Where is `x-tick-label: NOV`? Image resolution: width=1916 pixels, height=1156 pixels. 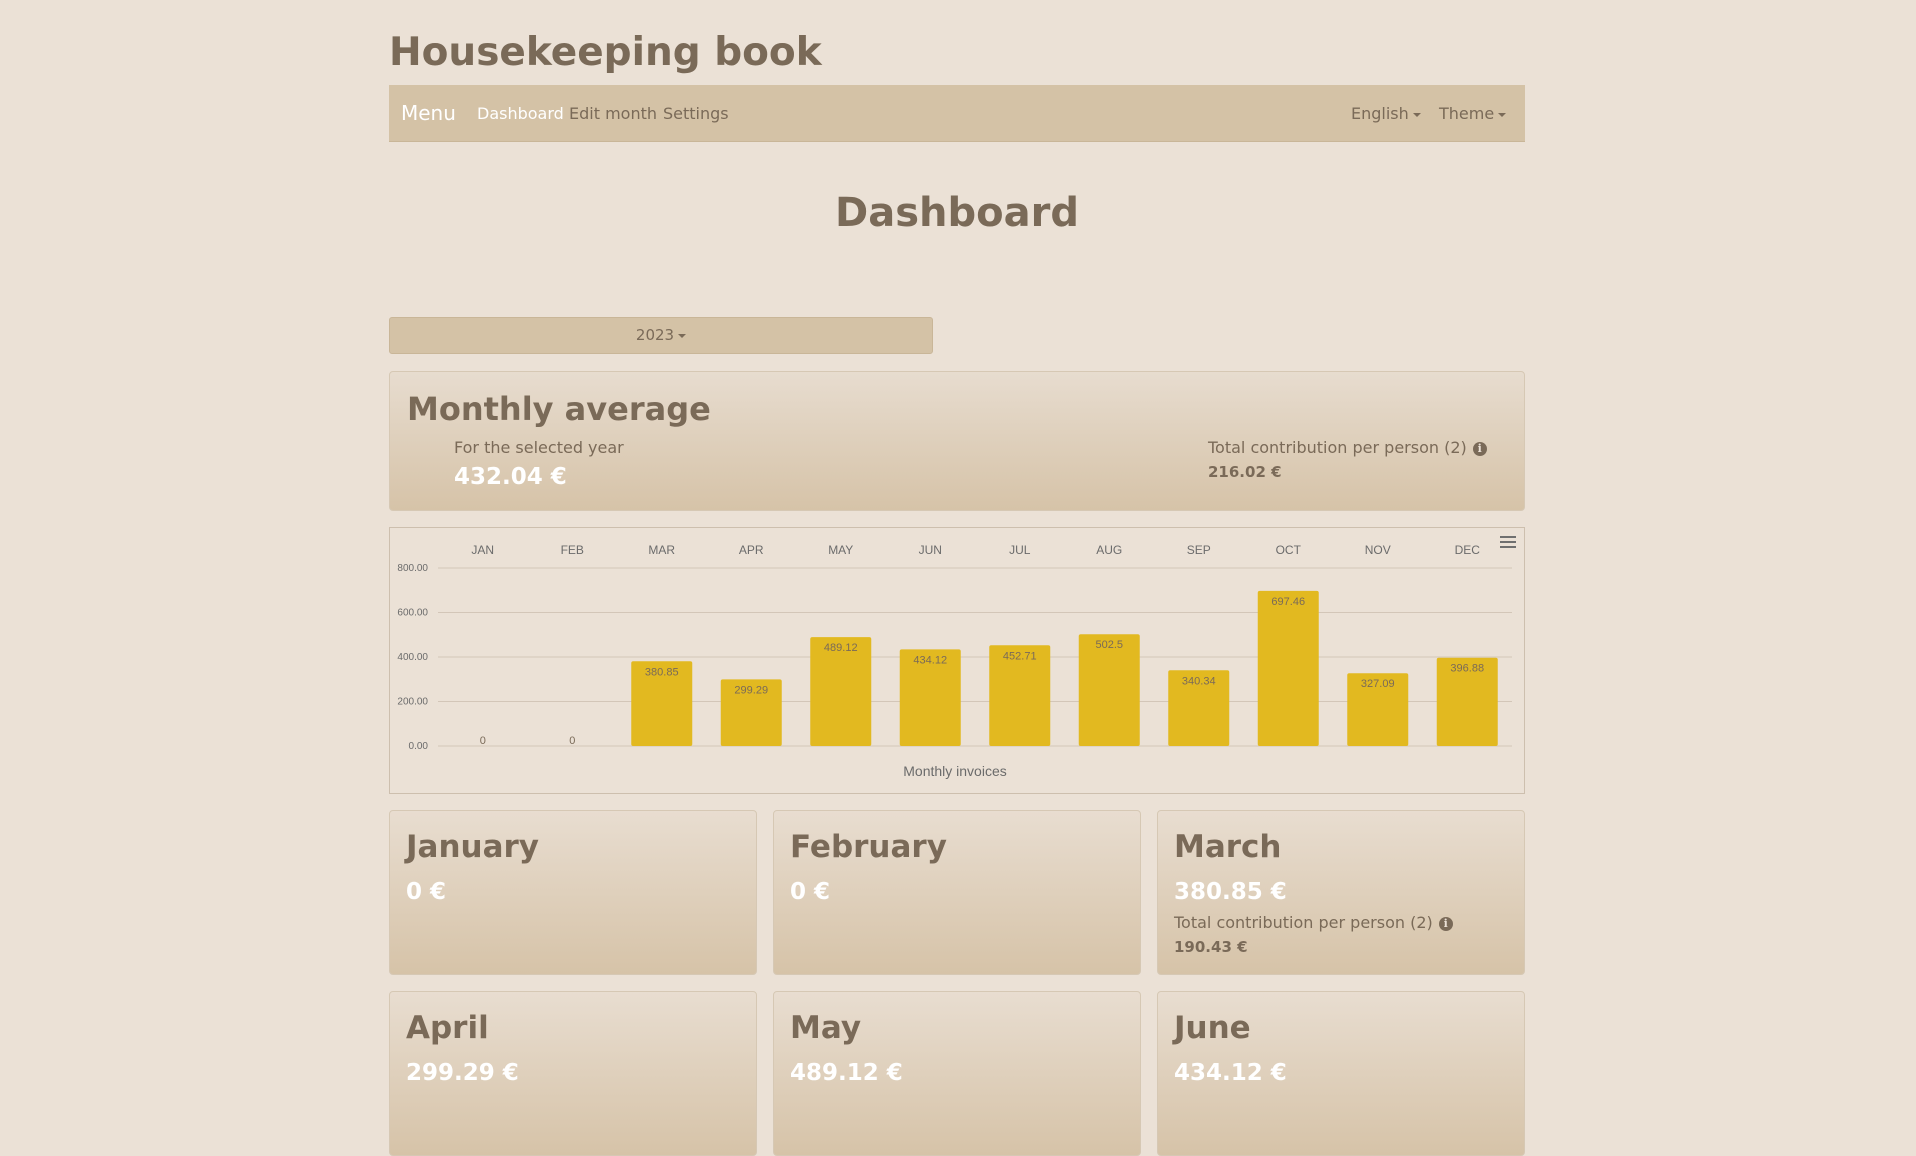 x-tick-label: NOV is located at coordinates (1378, 550).